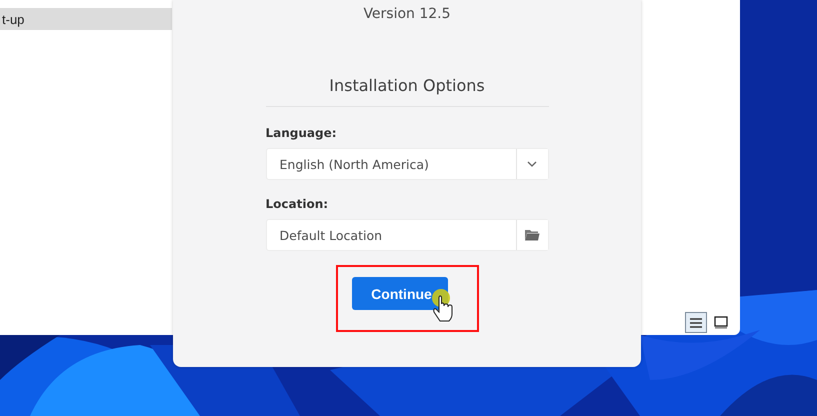 This screenshot has width=817, height=416. What do you see at coordinates (532, 164) in the screenshot?
I see `chevron-down-icon` at bounding box center [532, 164].